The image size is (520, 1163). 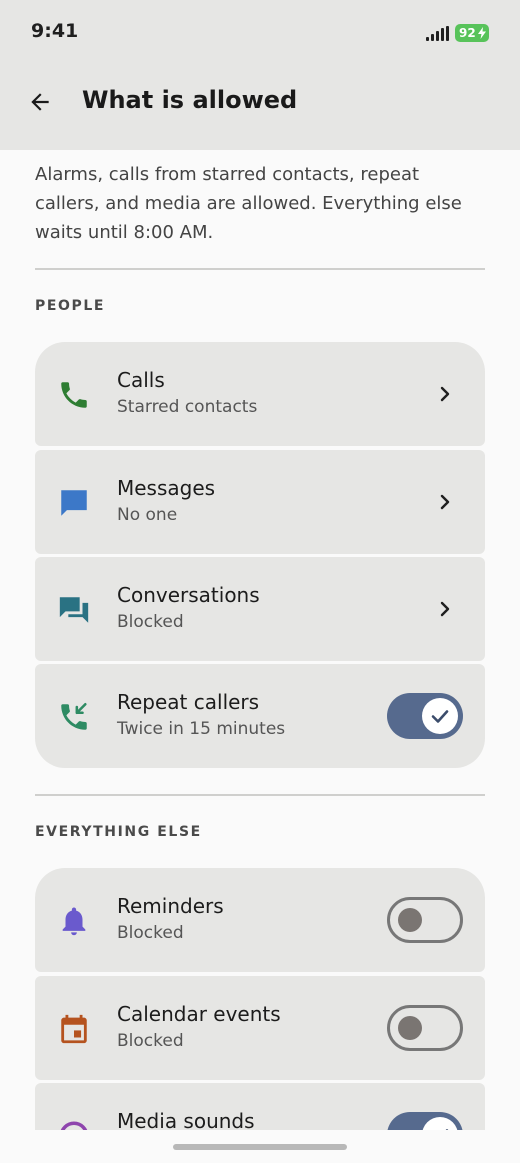 What do you see at coordinates (260, 1028) in the screenshot?
I see `row-calendar-events: Calendar events Blocked` at bounding box center [260, 1028].